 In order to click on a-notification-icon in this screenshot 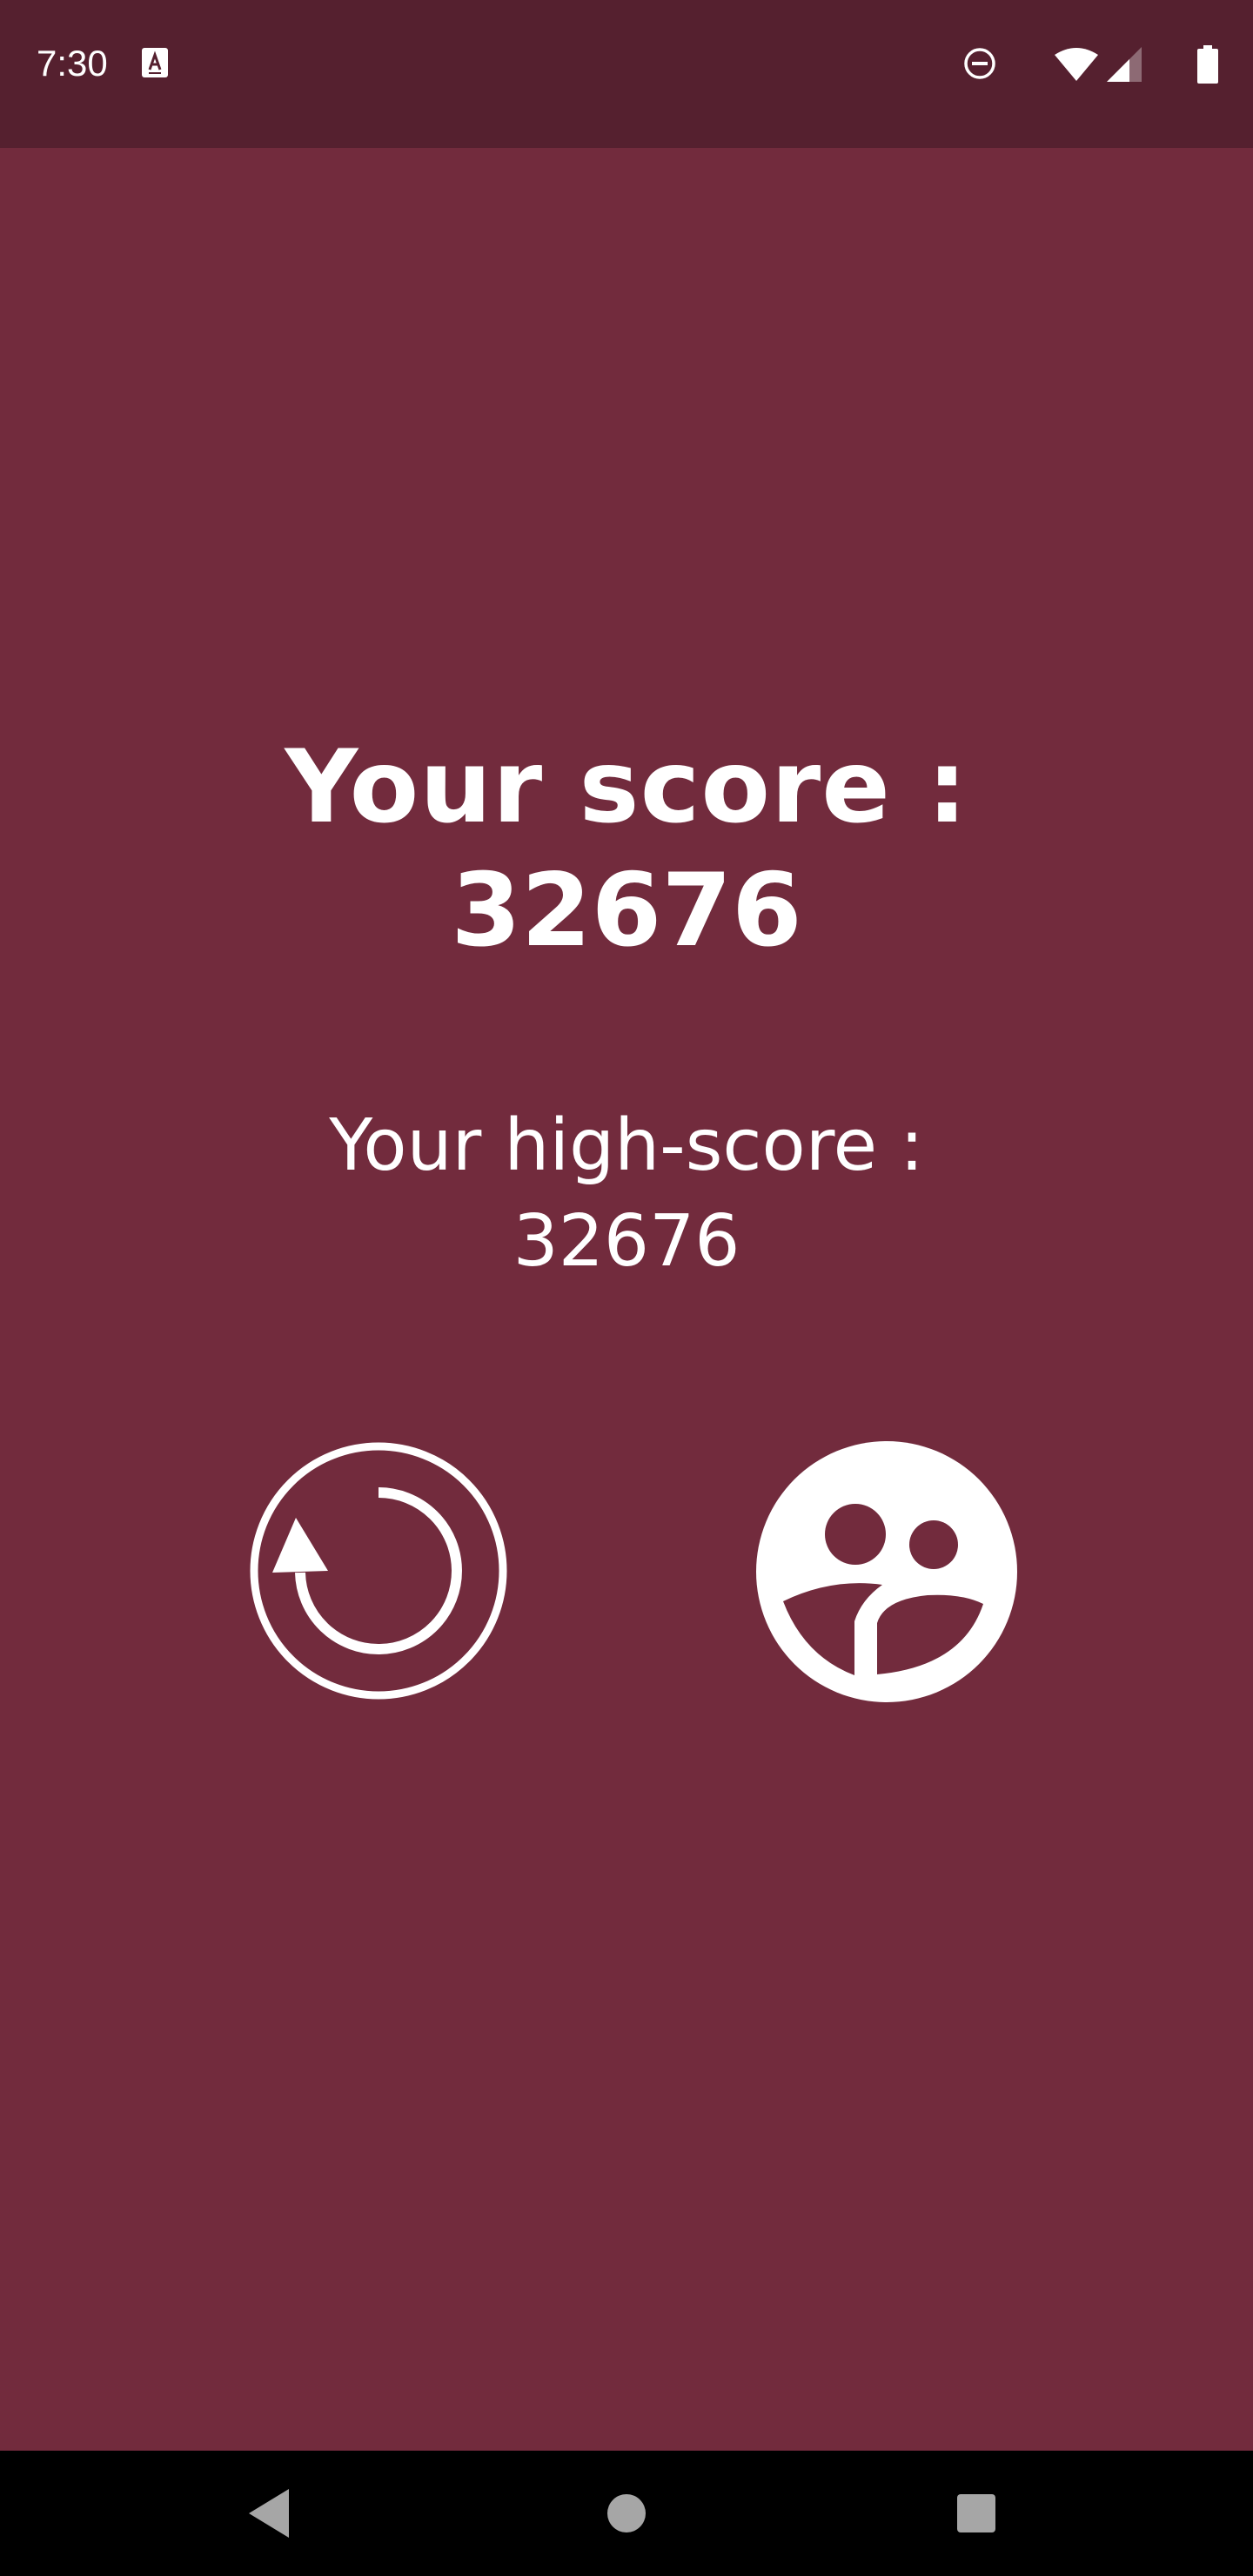, I will do `click(155, 62)`.